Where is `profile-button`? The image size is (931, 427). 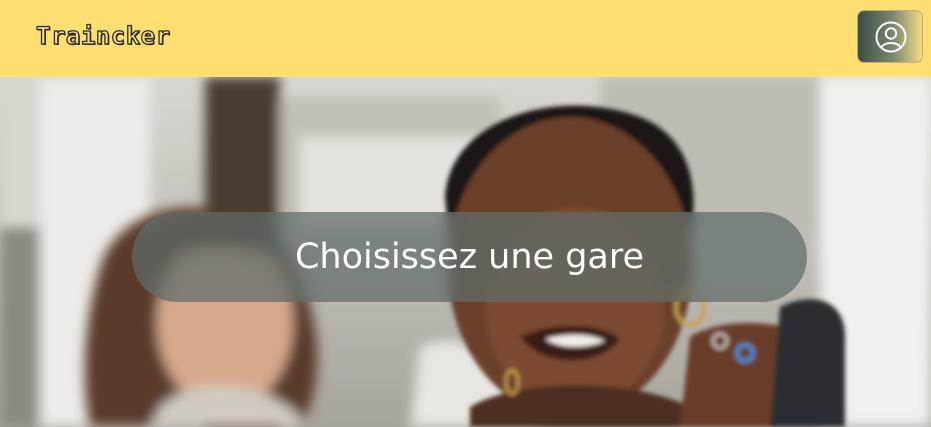
profile-button is located at coordinates (890, 36).